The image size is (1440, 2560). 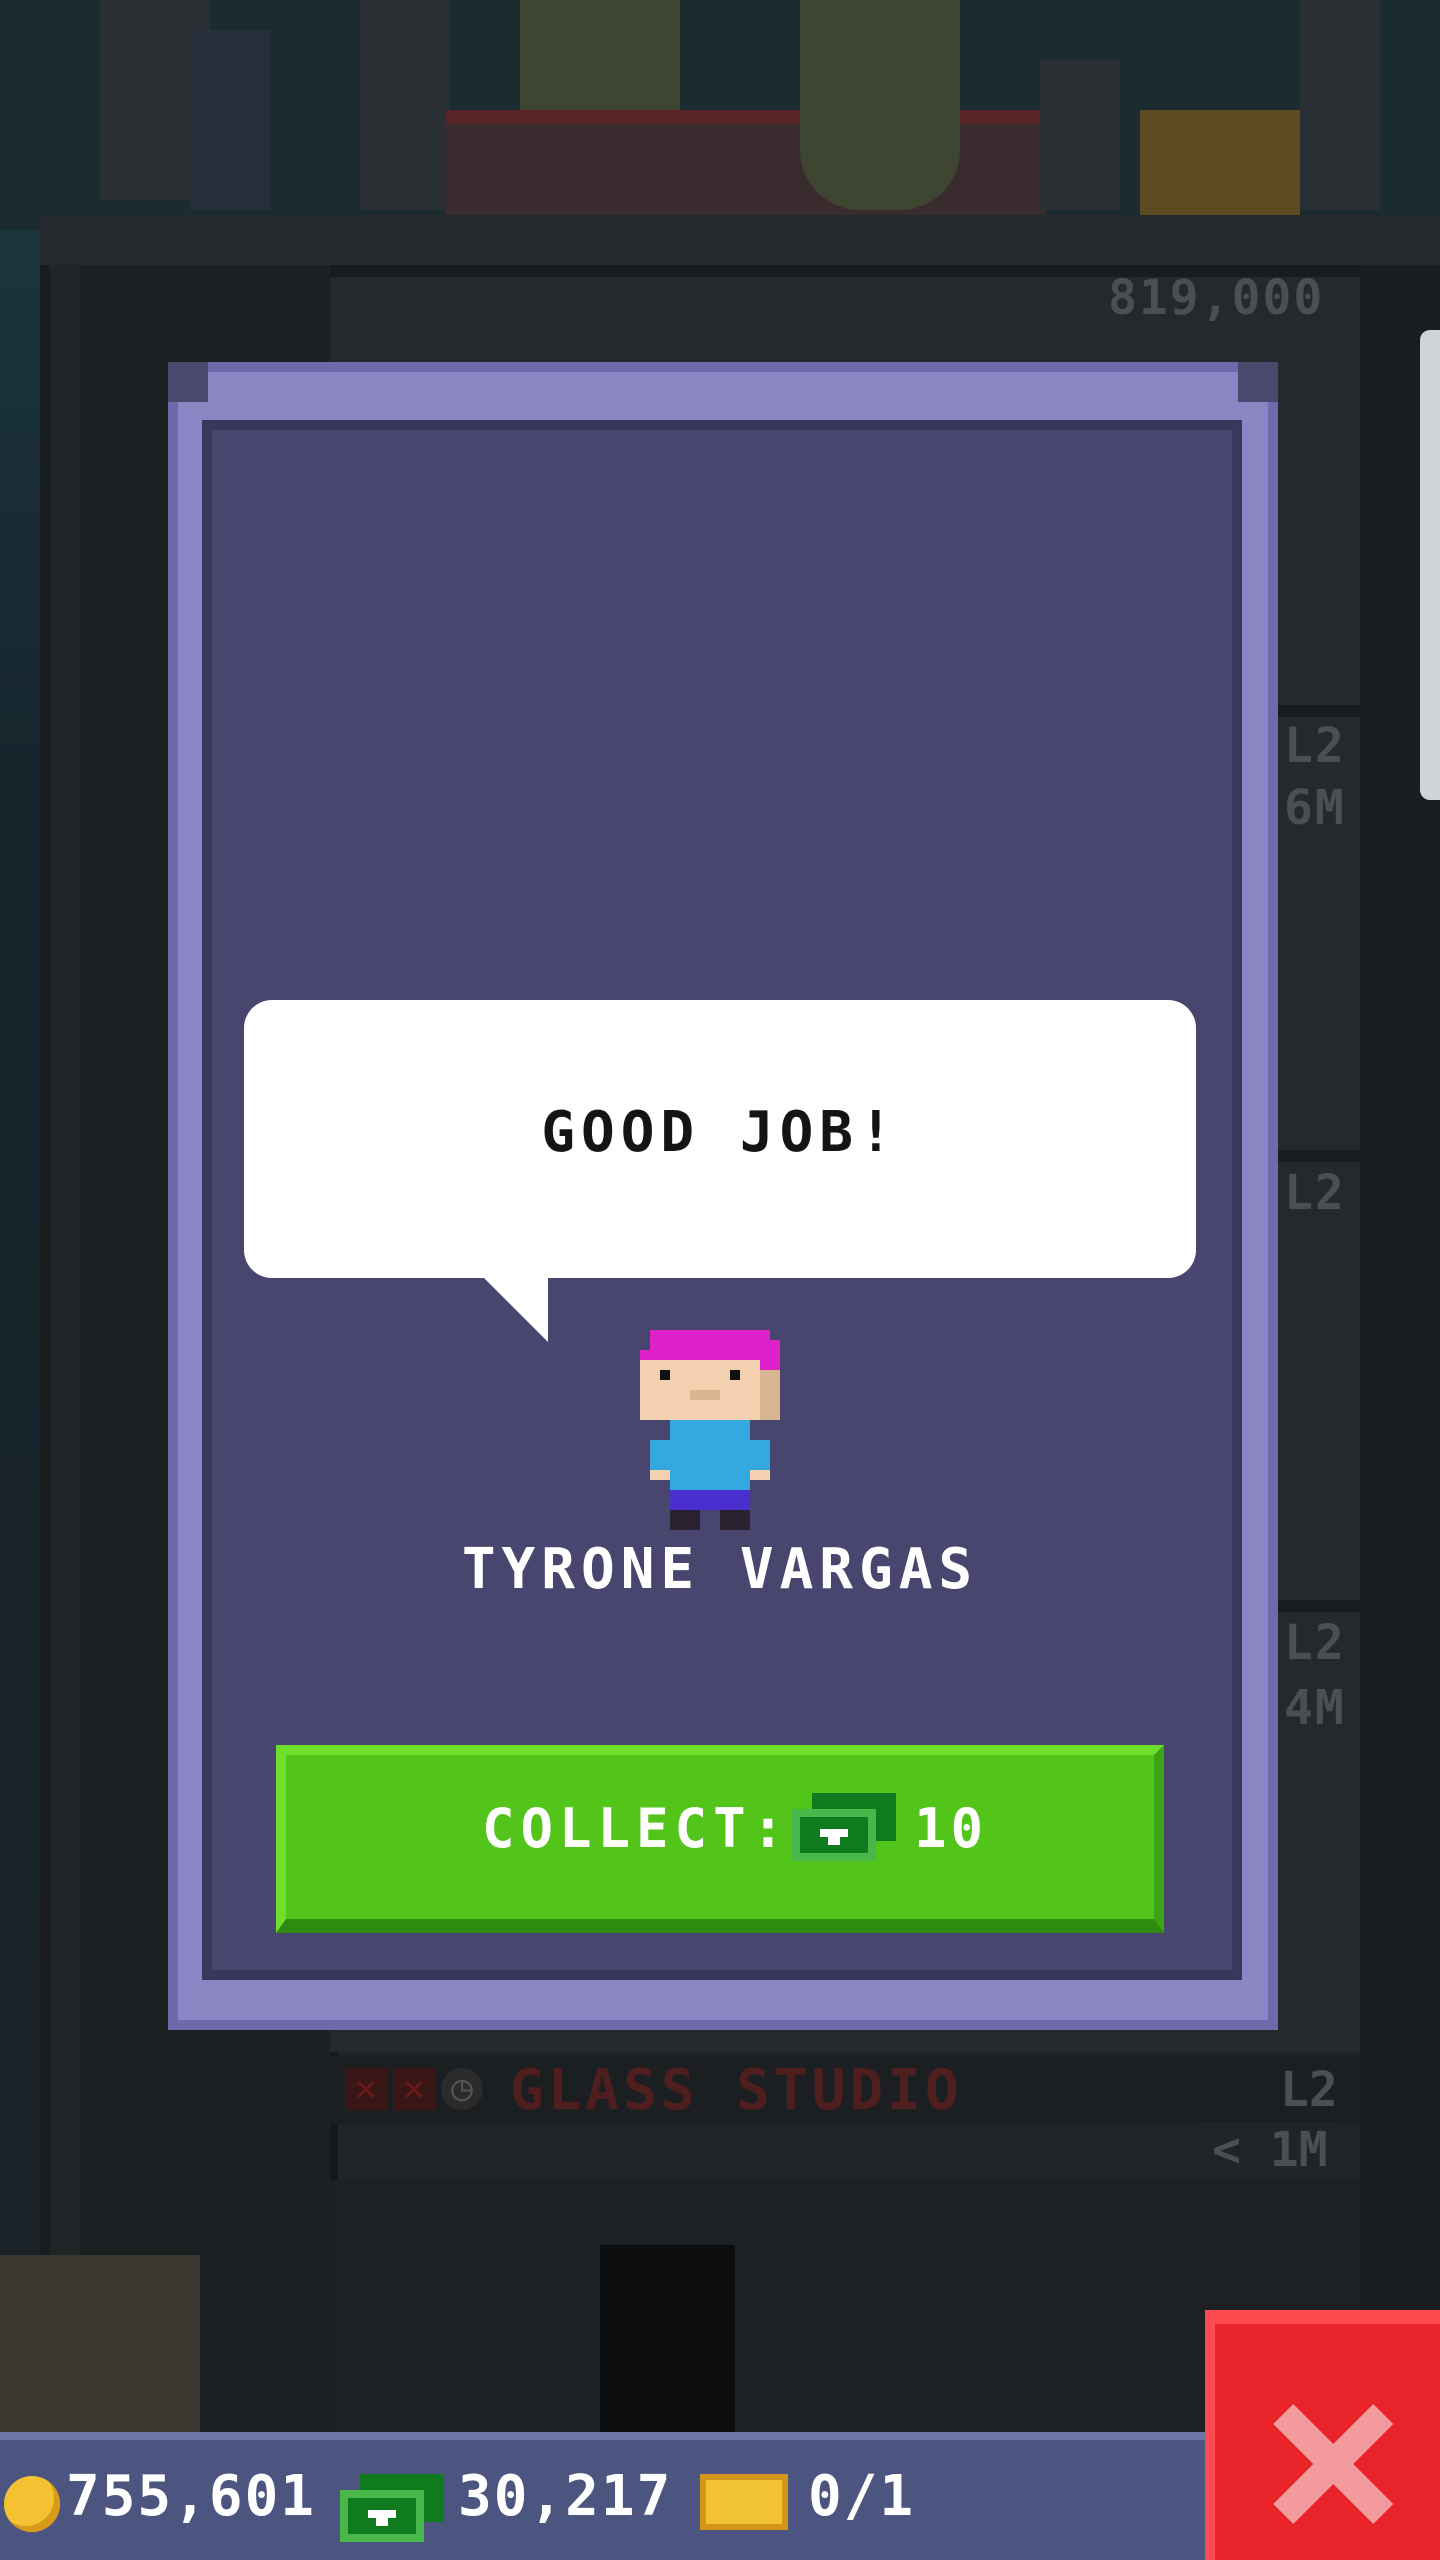 What do you see at coordinates (1333, 2464) in the screenshot?
I see `close-icon` at bounding box center [1333, 2464].